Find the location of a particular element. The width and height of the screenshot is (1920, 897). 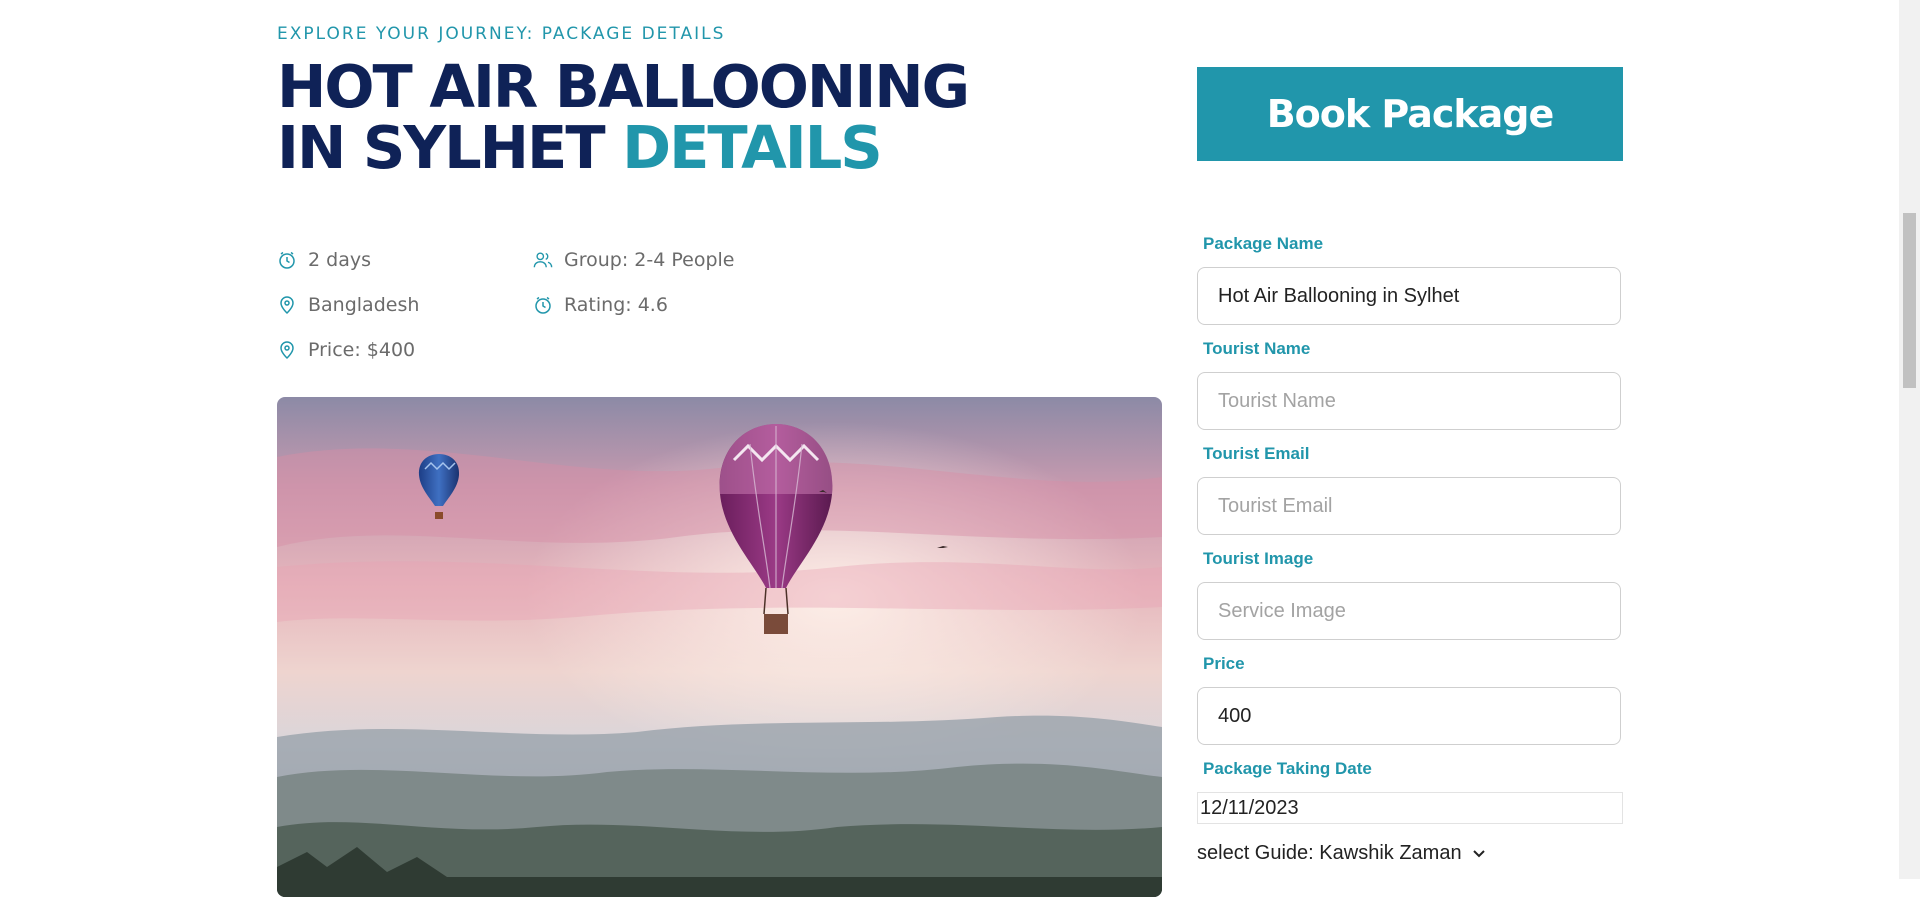

scrollbar-thumb is located at coordinates (1909, 300).